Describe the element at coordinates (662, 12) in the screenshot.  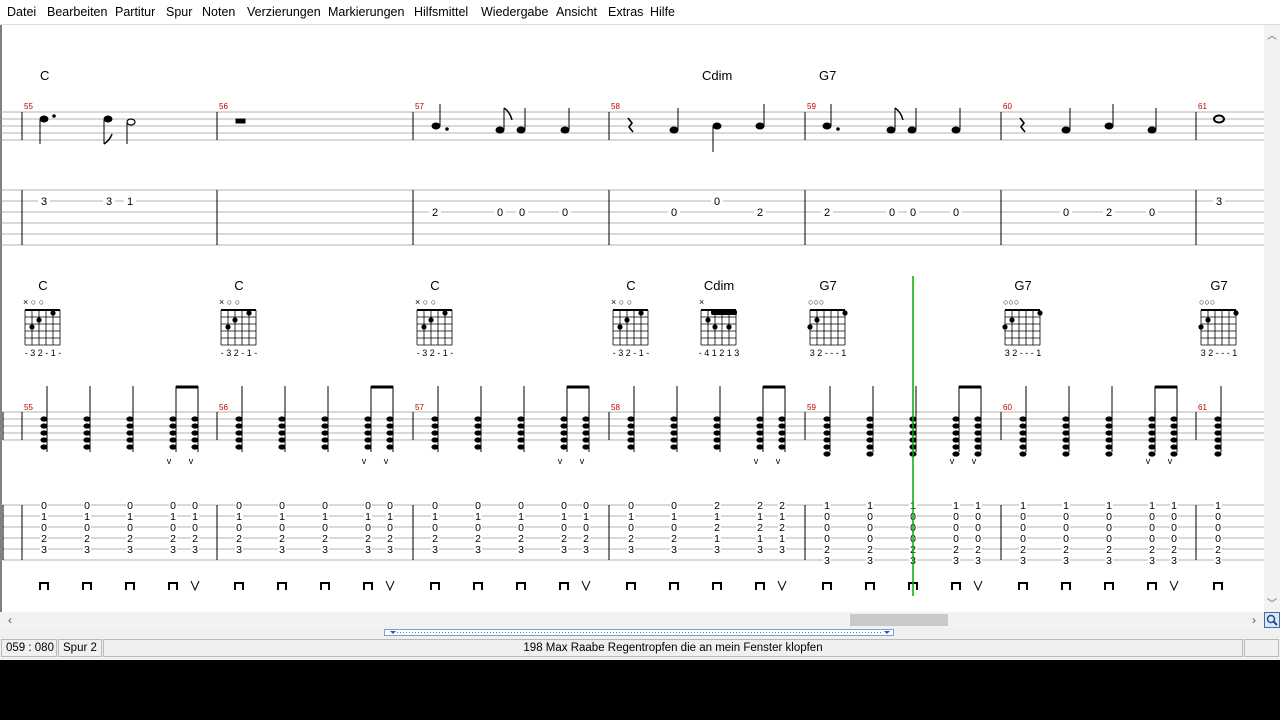
I see `menu-hilfe: Hilfe` at that location.